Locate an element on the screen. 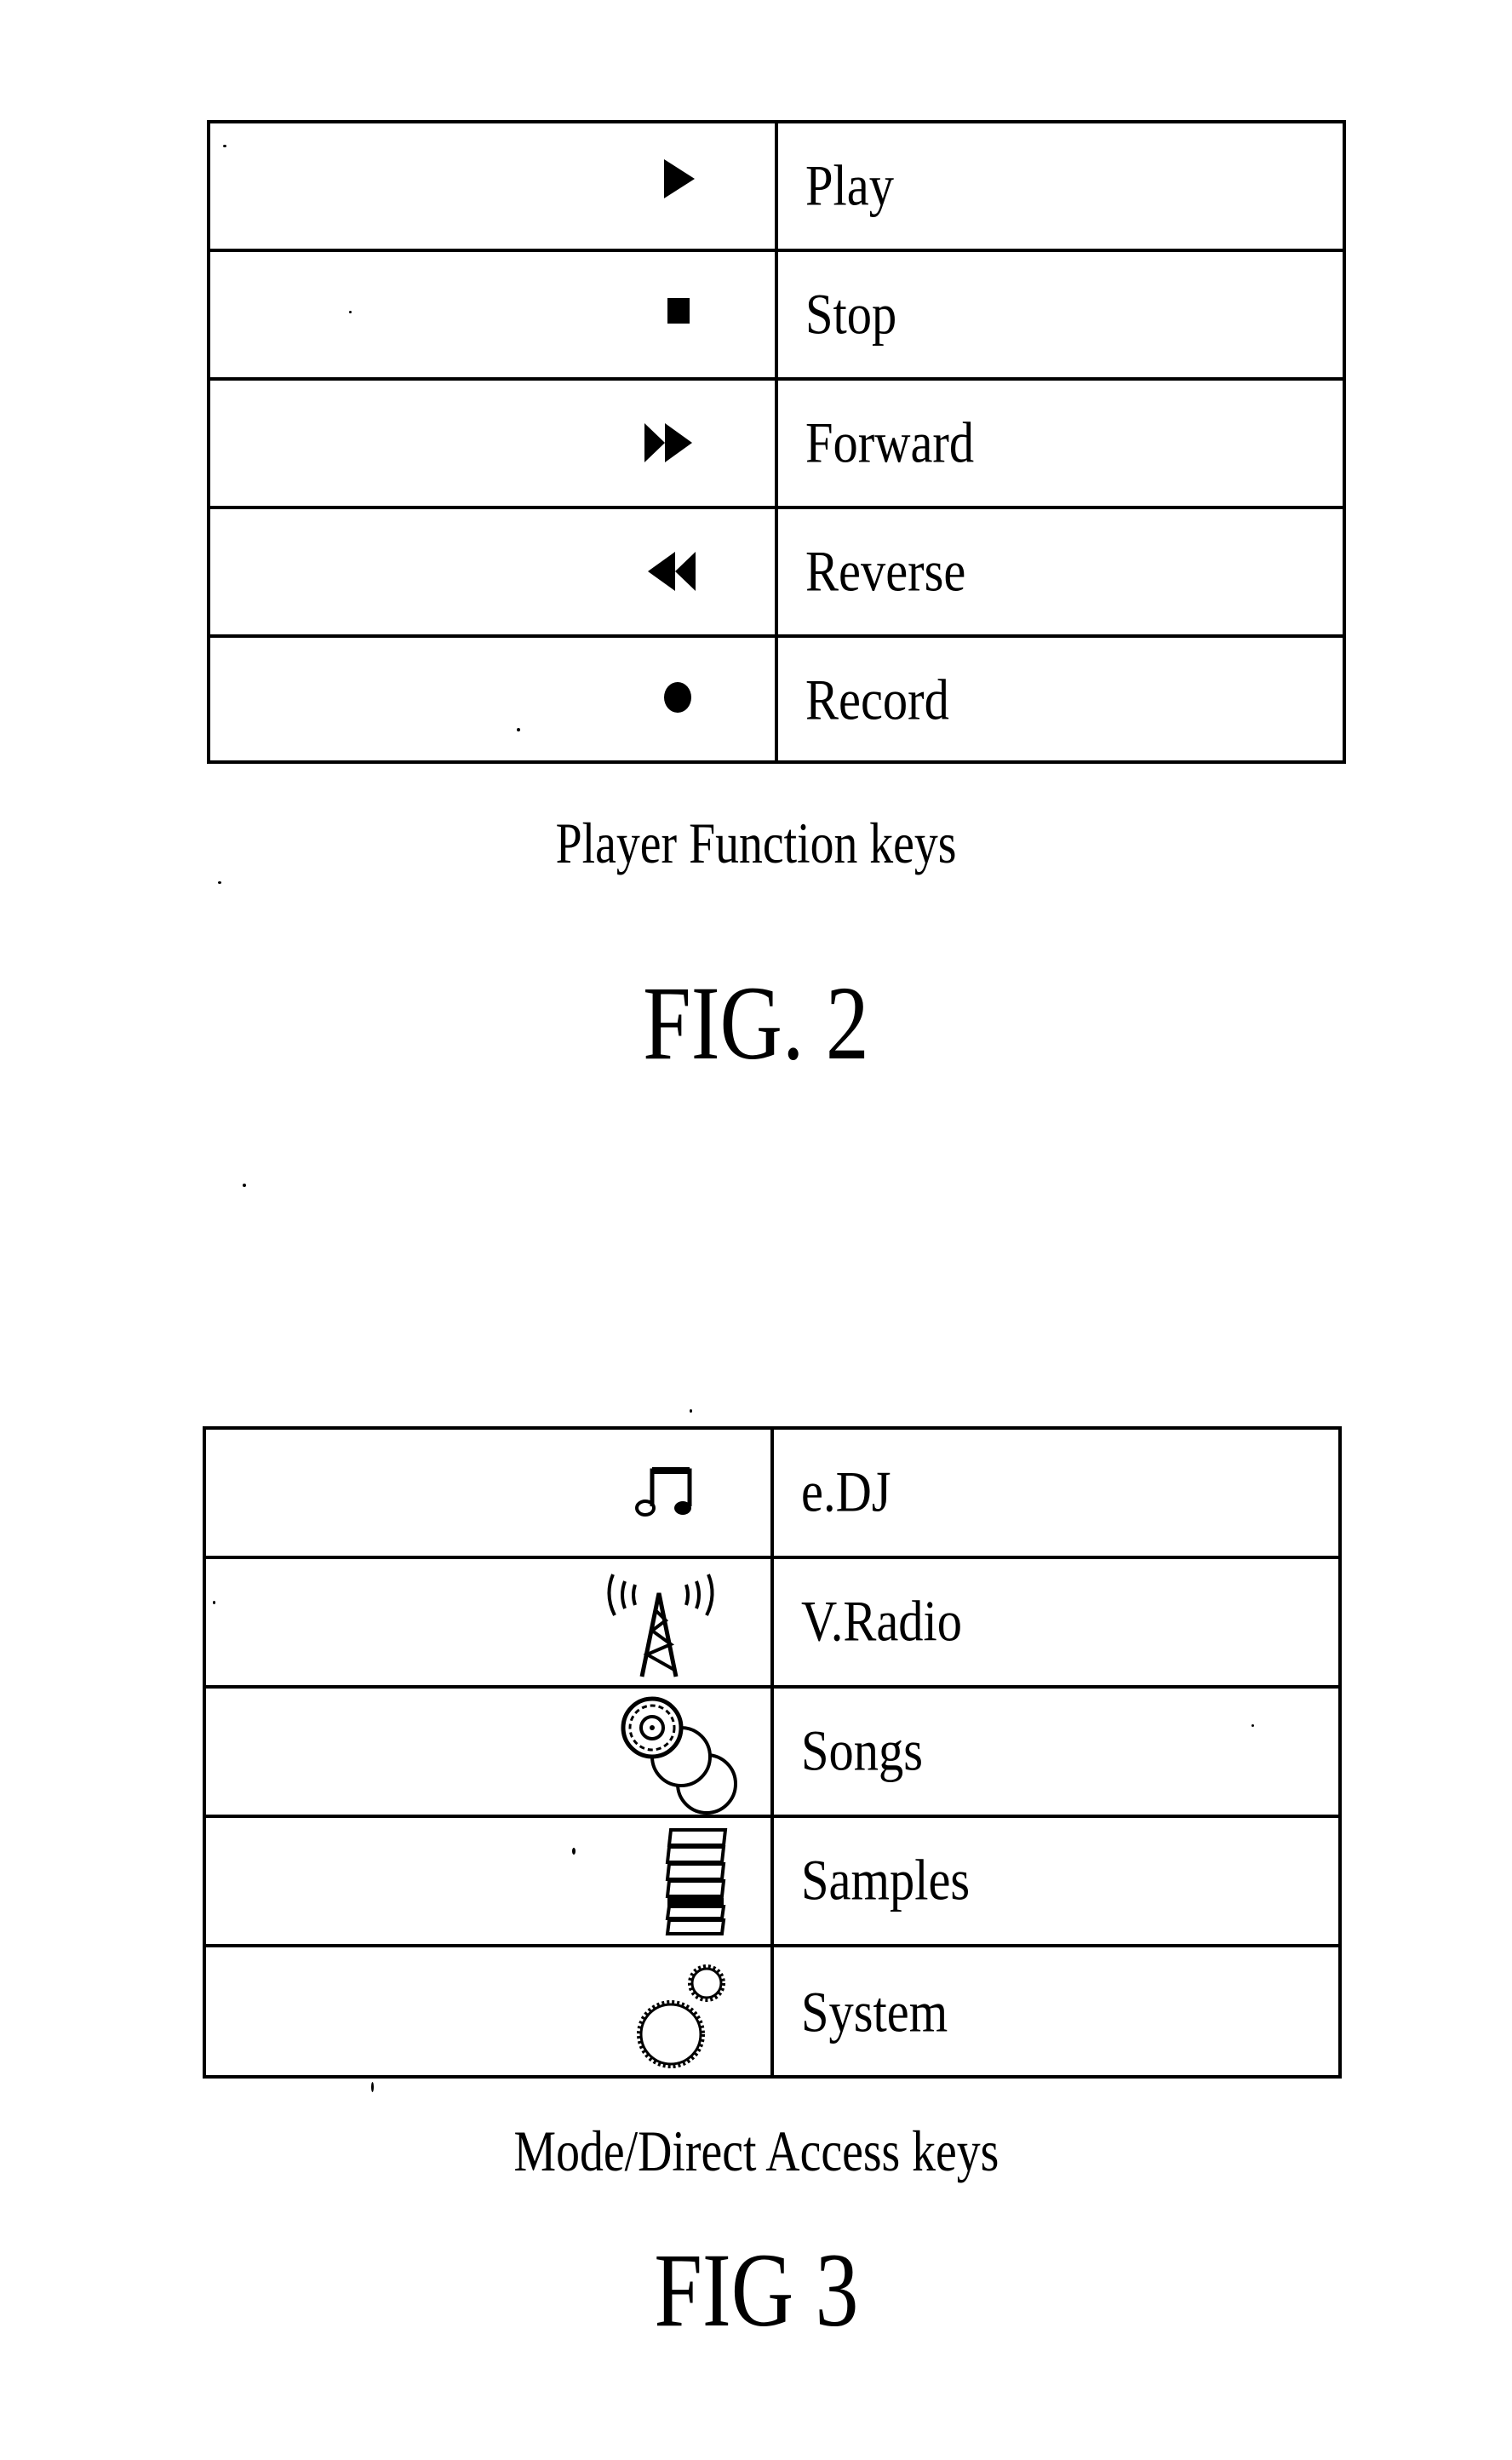 Image resolution: width=1512 pixels, height=2460 pixels. discs-icon is located at coordinates (679, 1755).